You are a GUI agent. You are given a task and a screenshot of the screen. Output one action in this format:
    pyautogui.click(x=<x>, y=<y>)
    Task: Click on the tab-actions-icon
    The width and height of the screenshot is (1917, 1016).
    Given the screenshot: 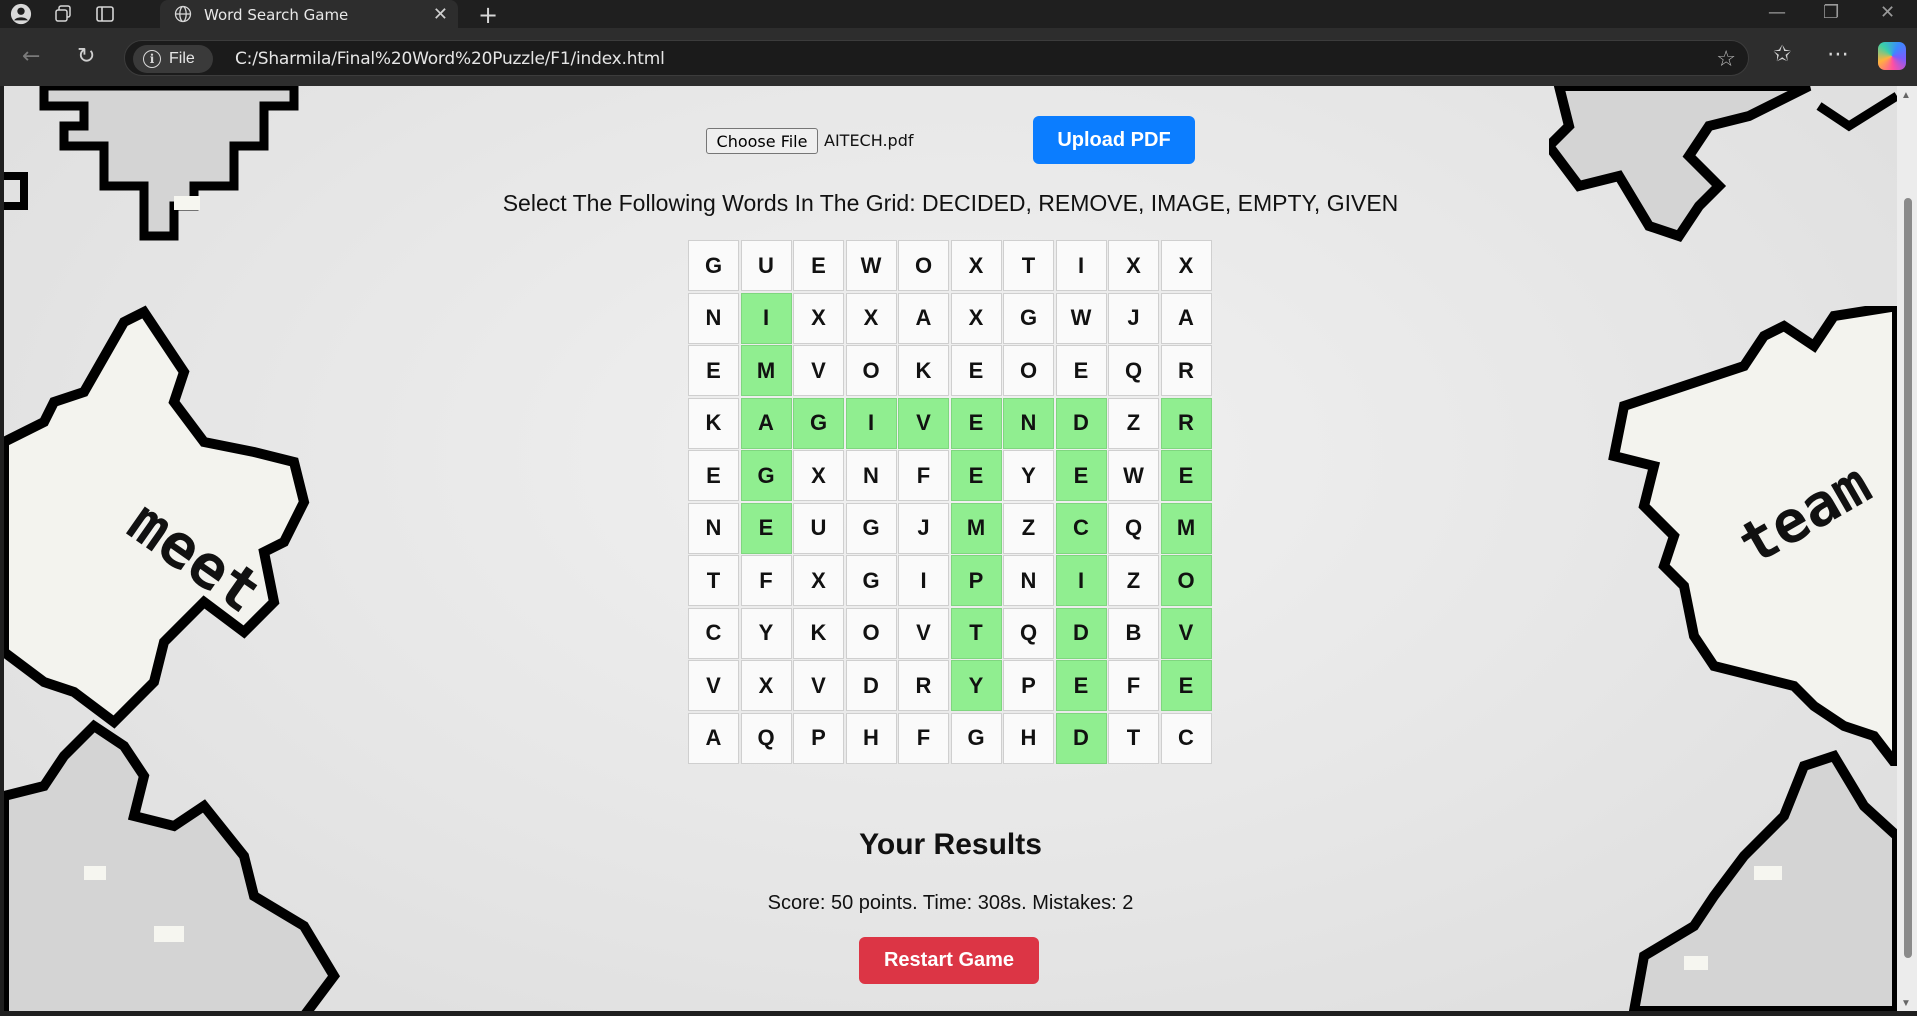 What is the action you would take?
    pyautogui.click(x=105, y=14)
    